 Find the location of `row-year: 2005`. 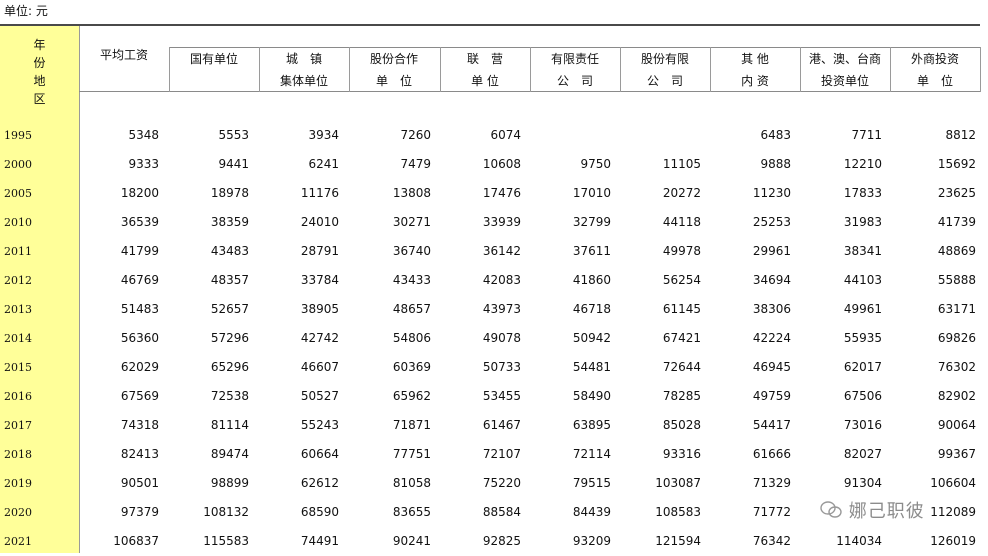

row-year: 2005 is located at coordinates (18, 193).